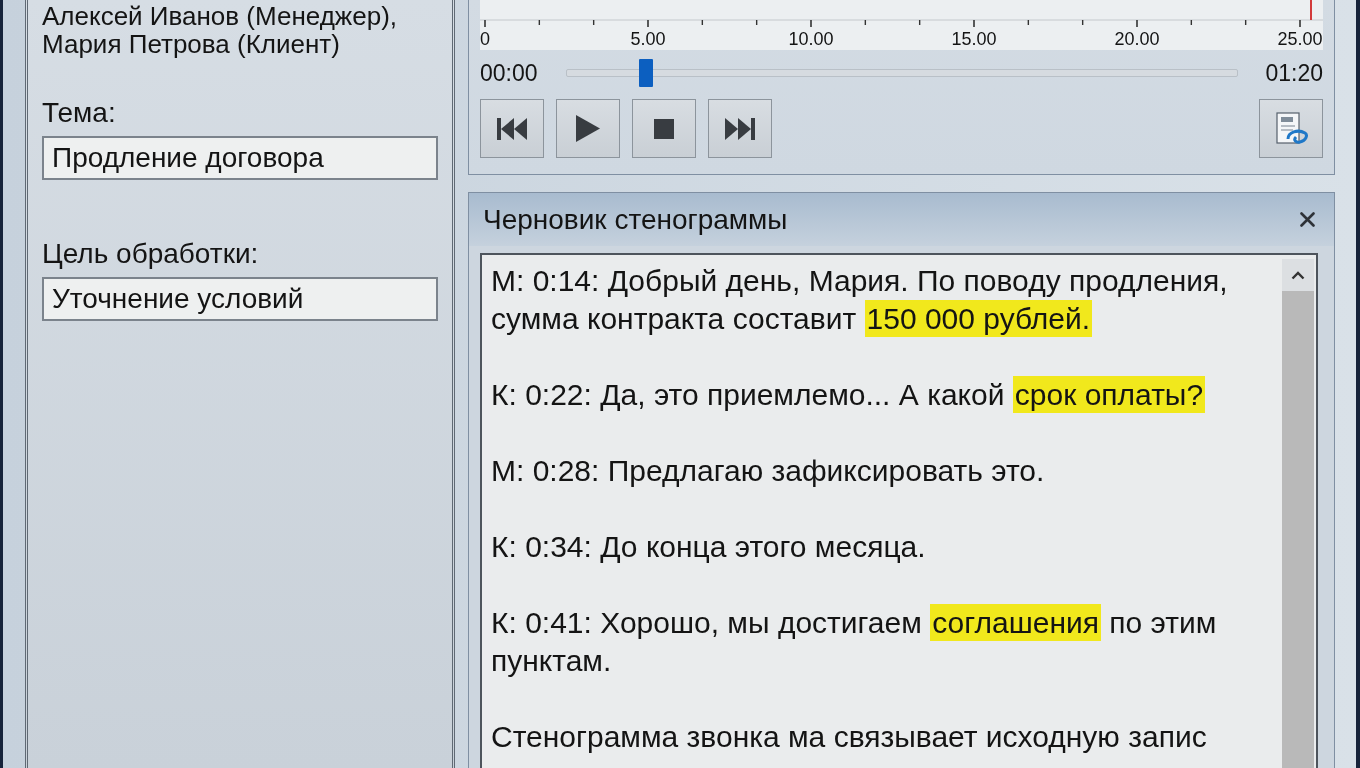  I want to click on transcript-entry: К: 0:22: Да, это приемлемо... А какой срок оплаты?, so click(849, 395).